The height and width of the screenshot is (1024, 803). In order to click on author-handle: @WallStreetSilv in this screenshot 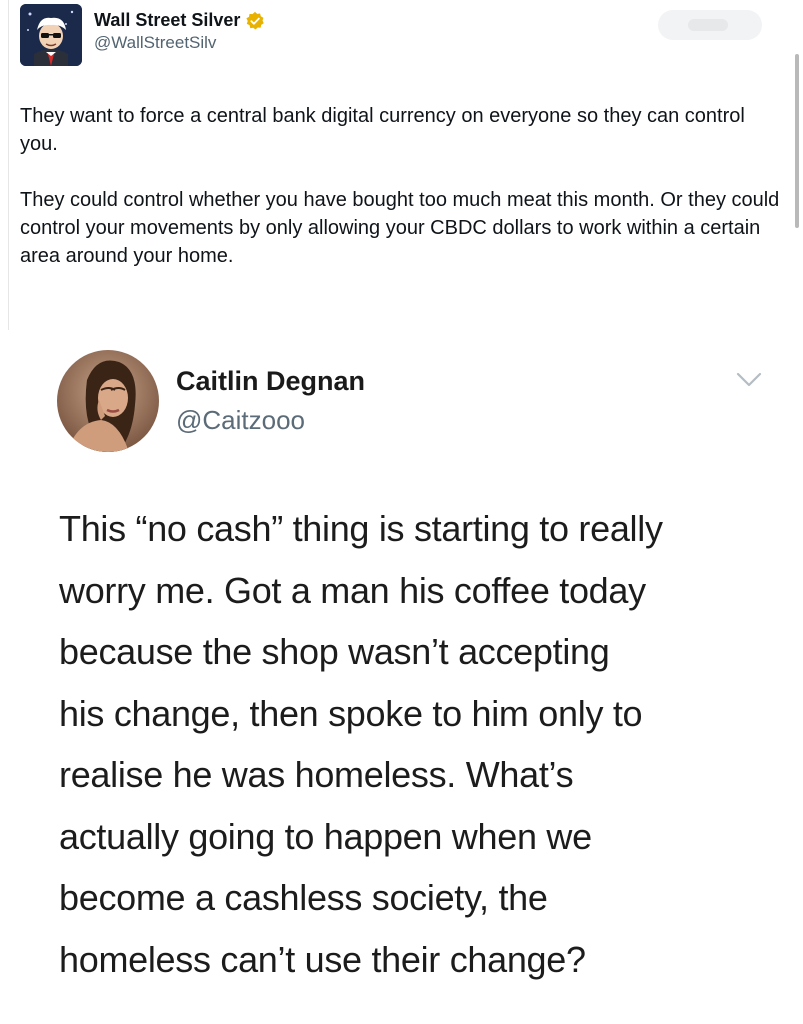, I will do `click(179, 43)`.